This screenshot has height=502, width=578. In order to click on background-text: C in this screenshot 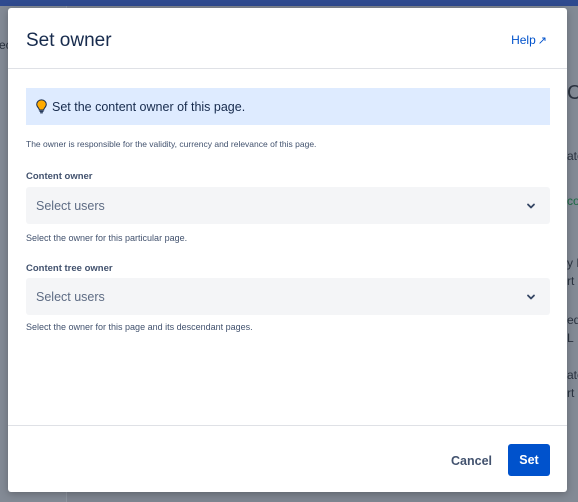, I will do `click(572, 93)`.